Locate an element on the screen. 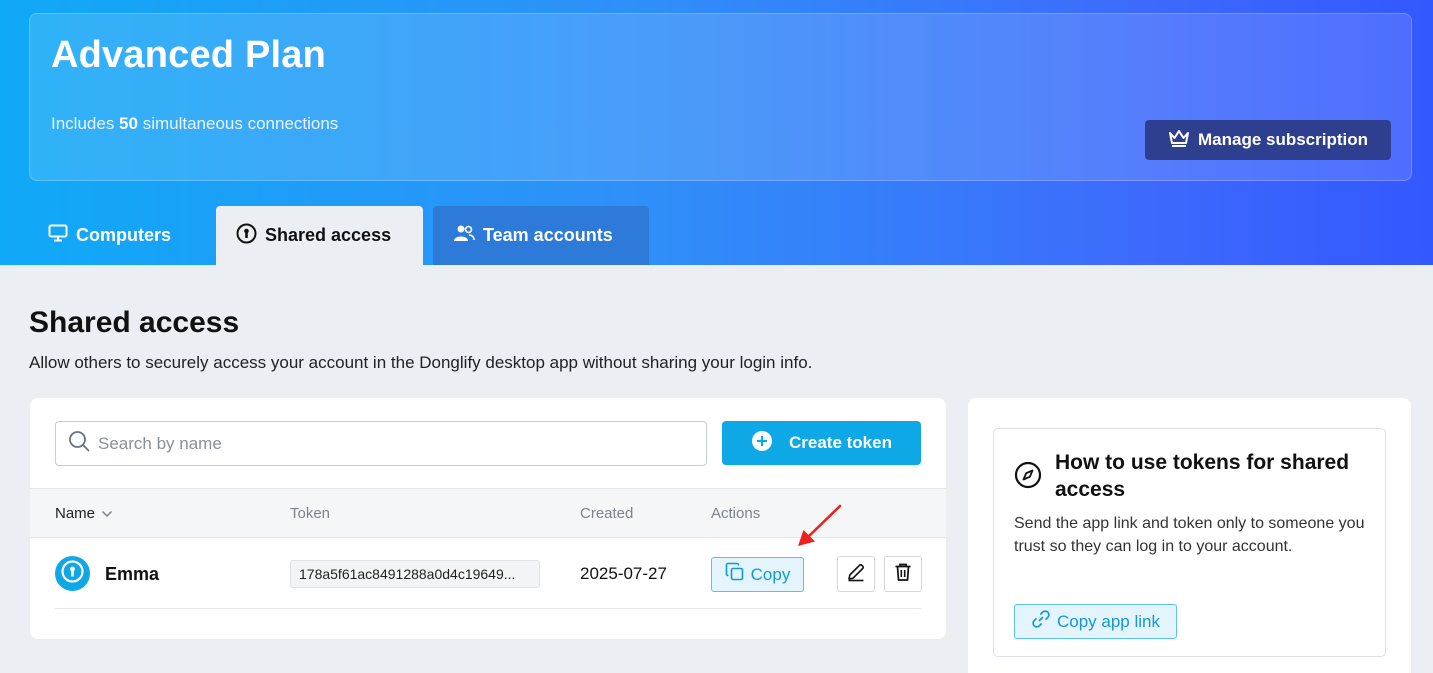 Image resolution: width=1433 pixels, height=673 pixels. column-header-created: Created is located at coordinates (607, 513).